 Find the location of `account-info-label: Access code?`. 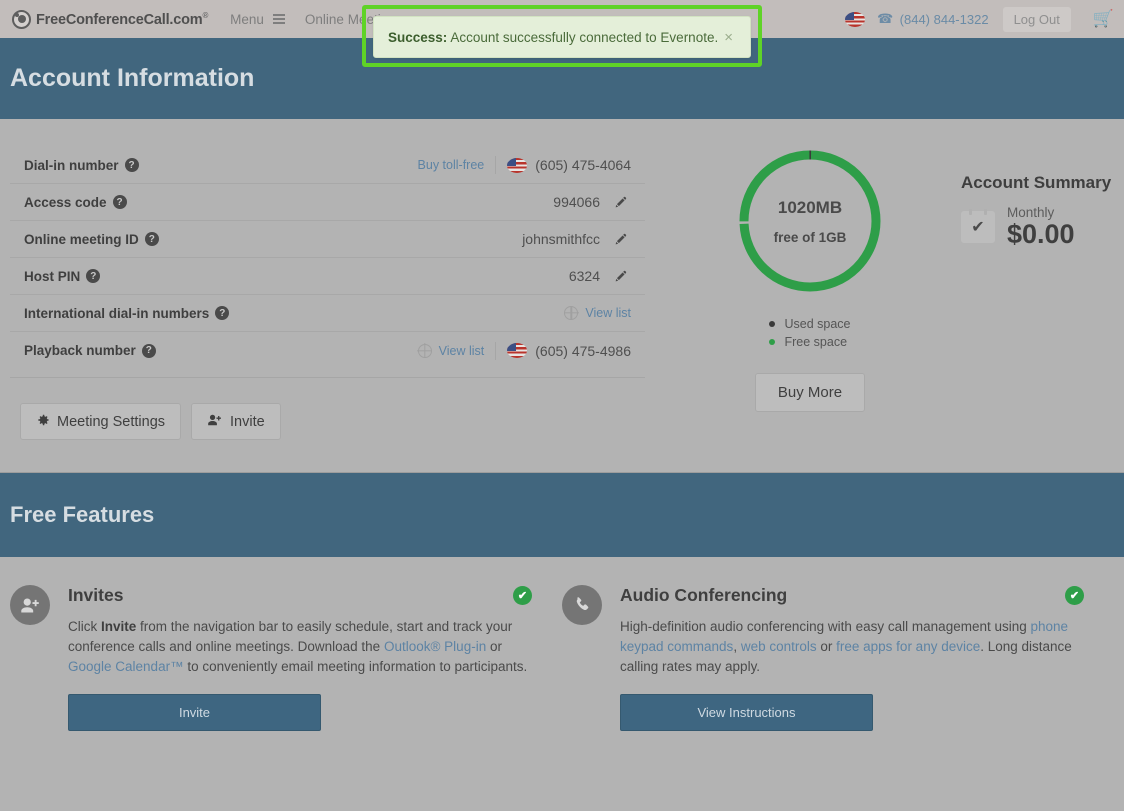

account-info-label: Access code? is located at coordinates (75, 202).